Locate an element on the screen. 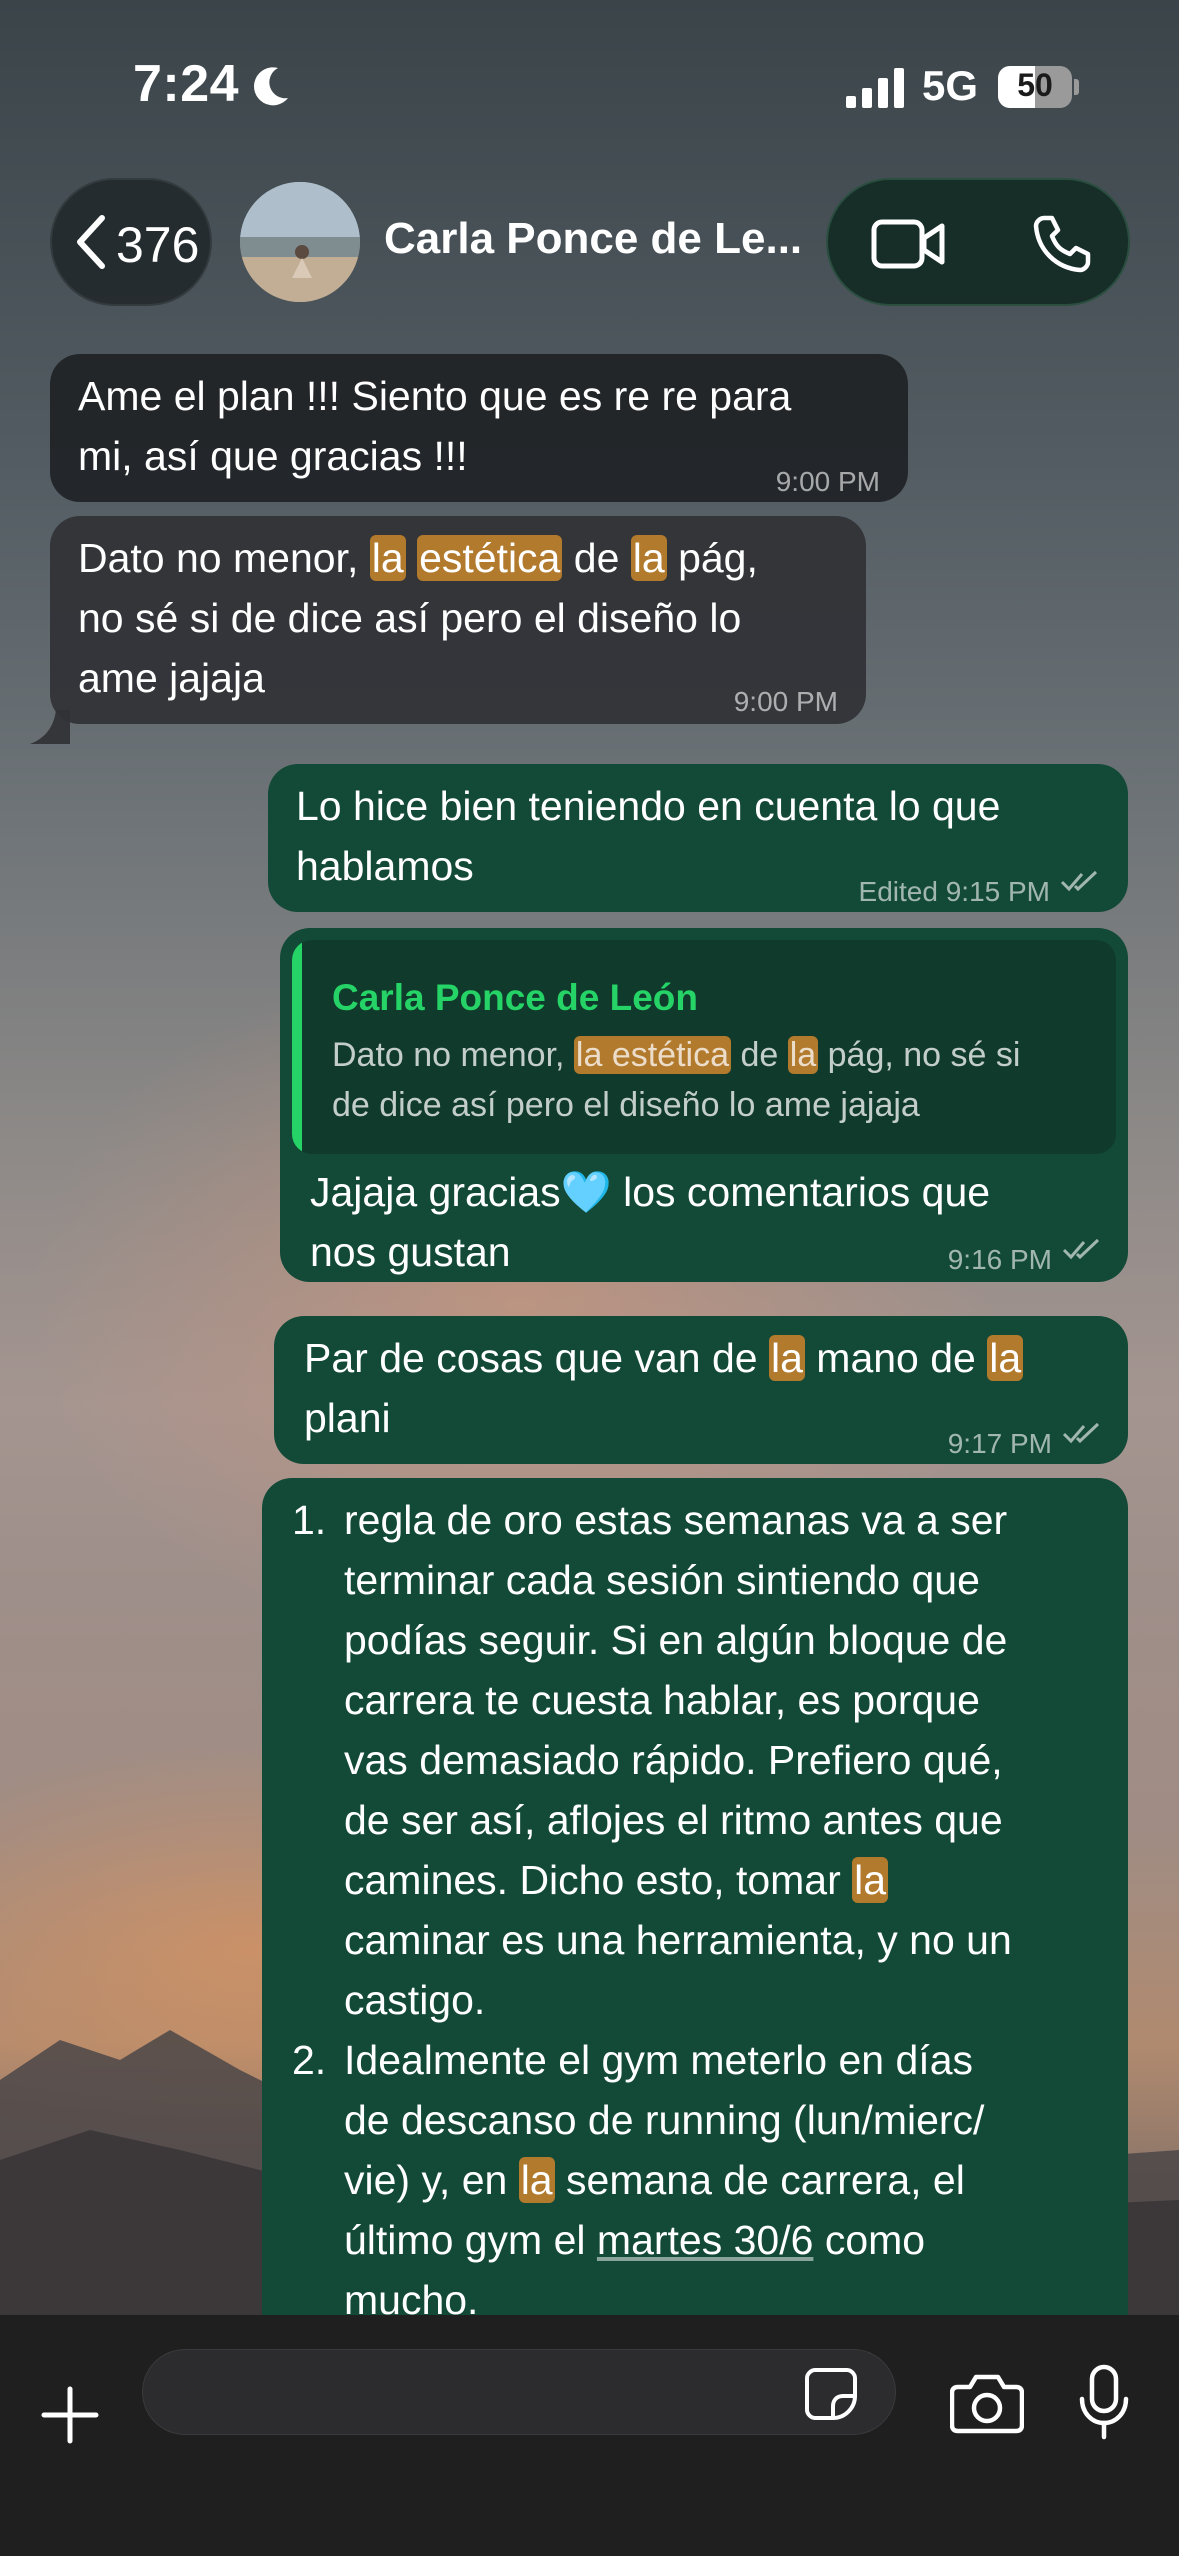 Image resolution: width=1179 pixels, height=2556 pixels. message-line: vie) y, en la semana de carrera, el is located at coordinates (654, 2180).